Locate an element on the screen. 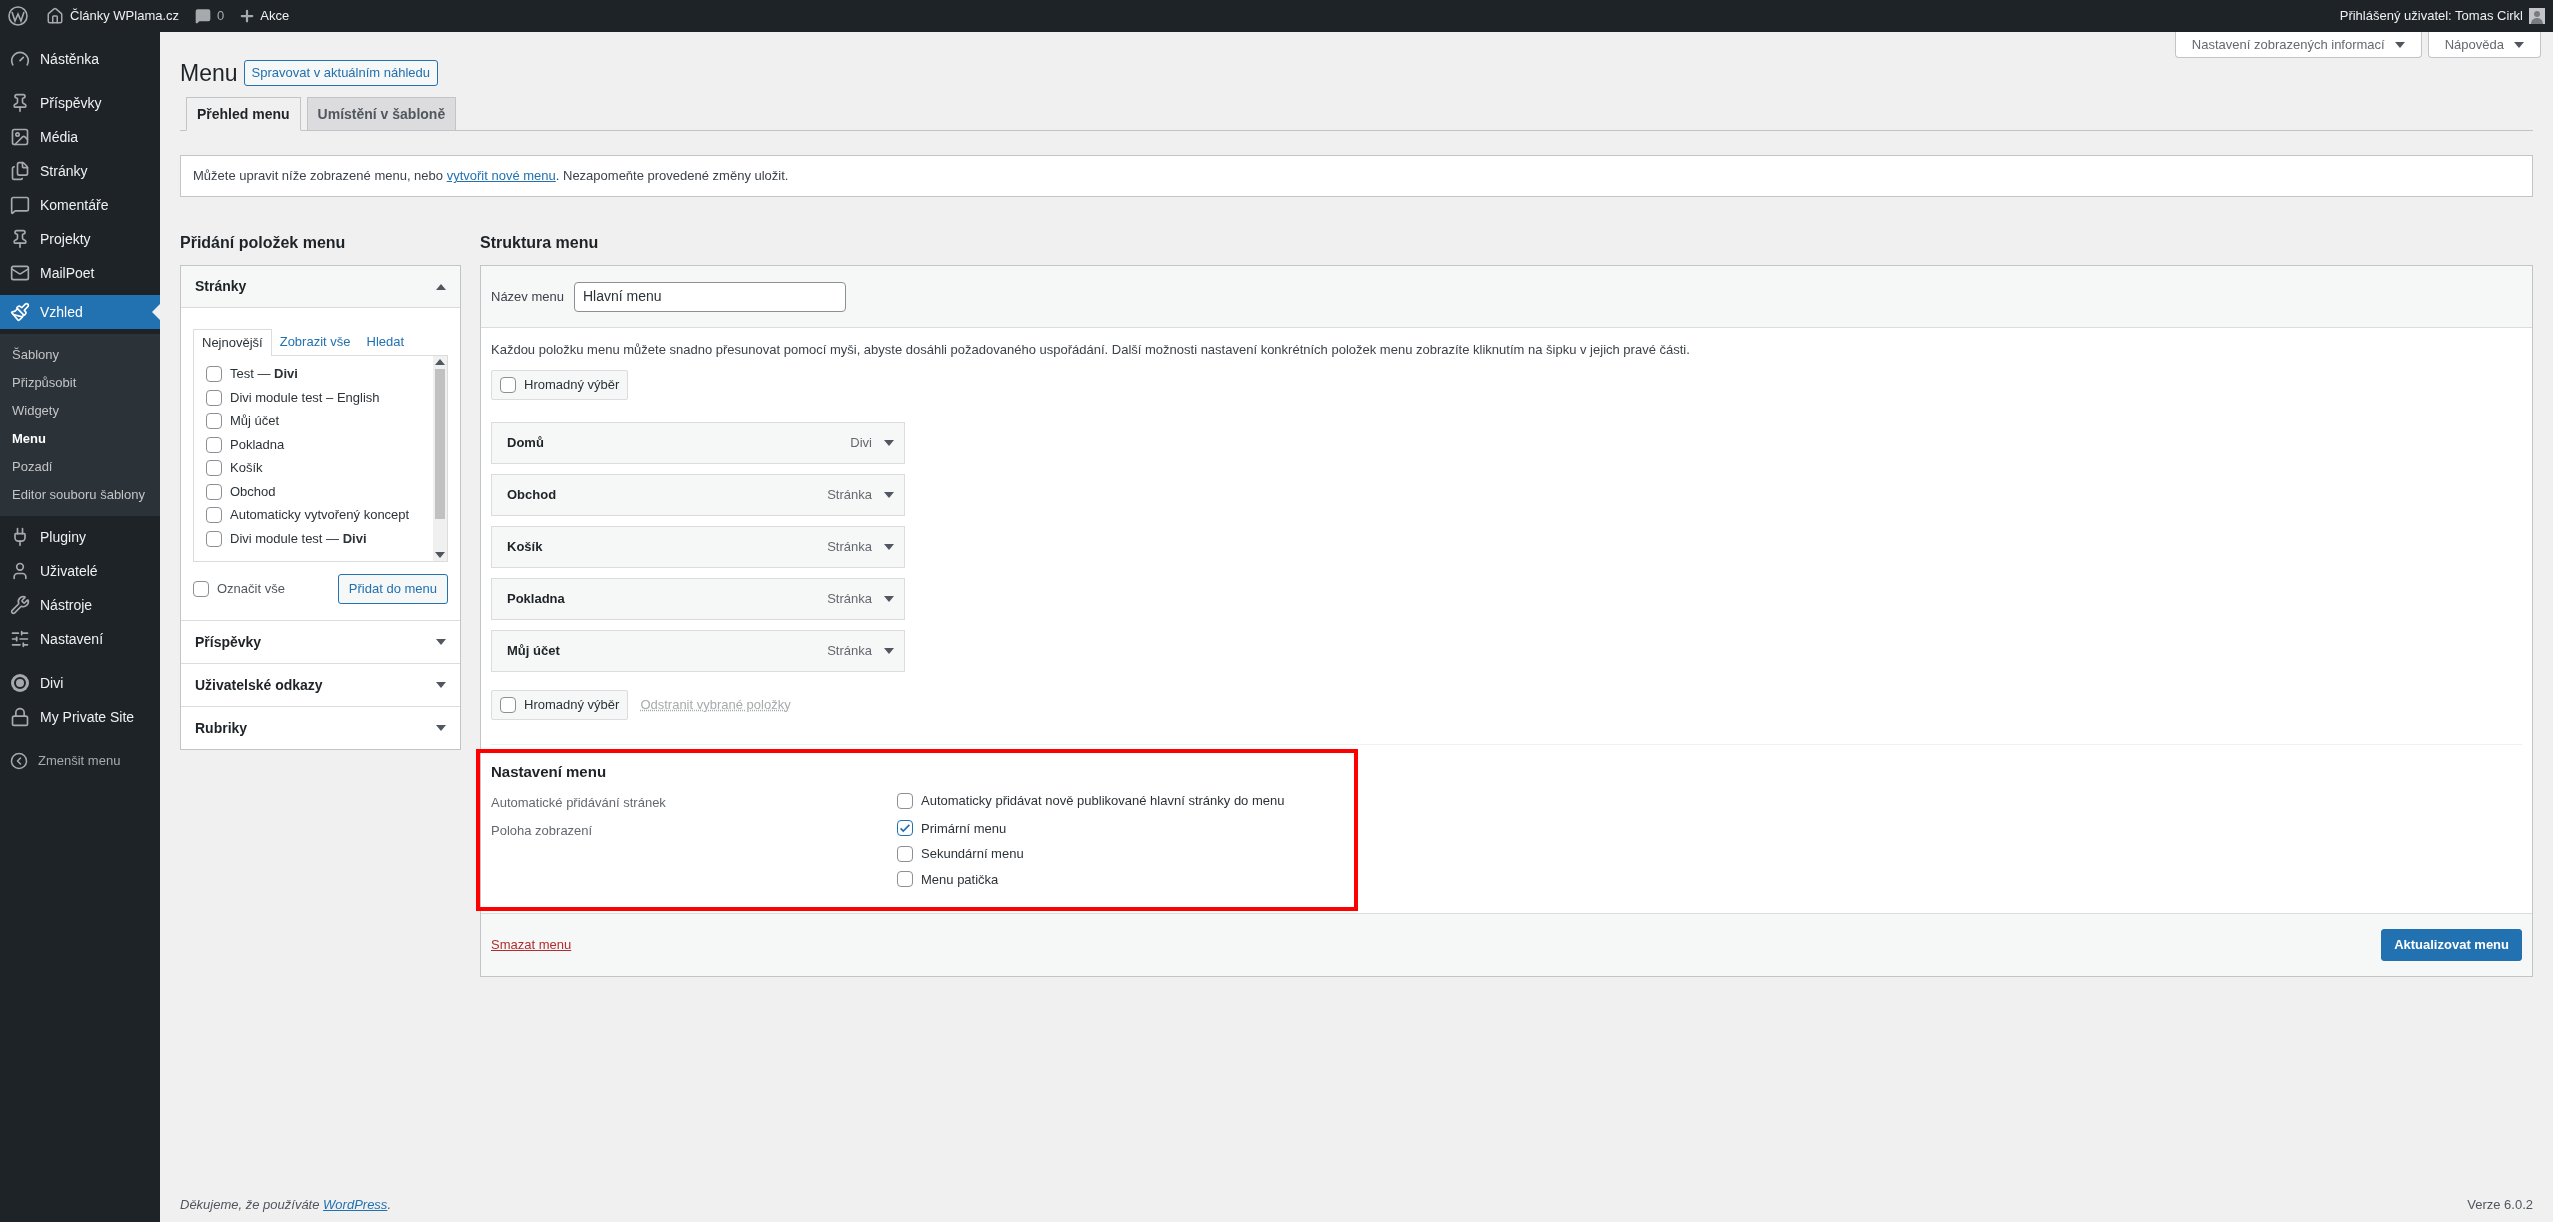 The image size is (2553, 1222). new-content-link: Akce is located at coordinates (264, 16).